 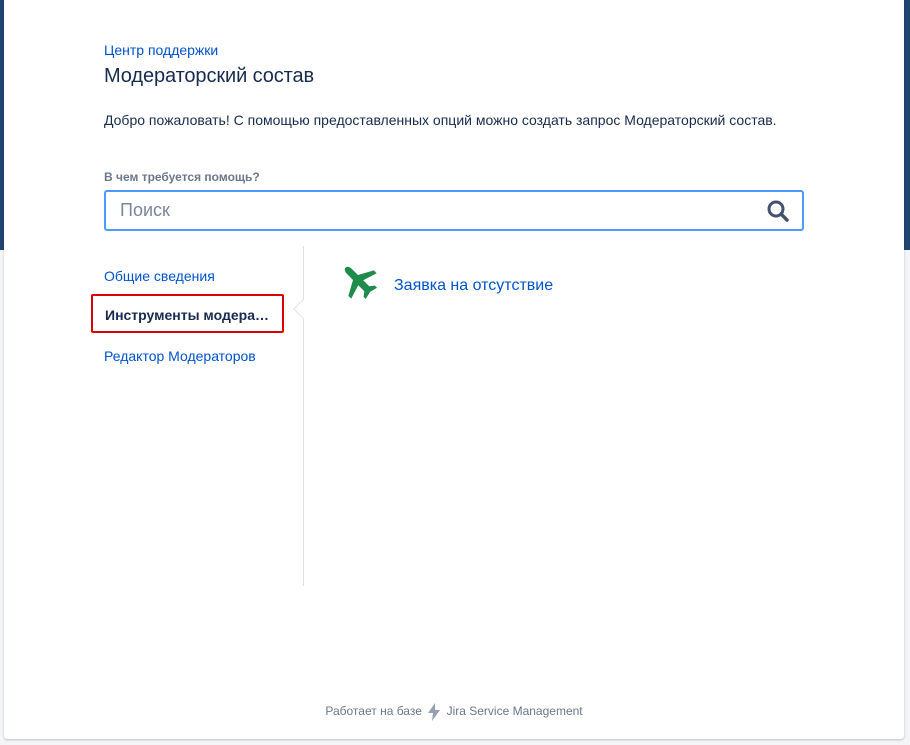 I want to click on search-icon, so click(x=778, y=211).